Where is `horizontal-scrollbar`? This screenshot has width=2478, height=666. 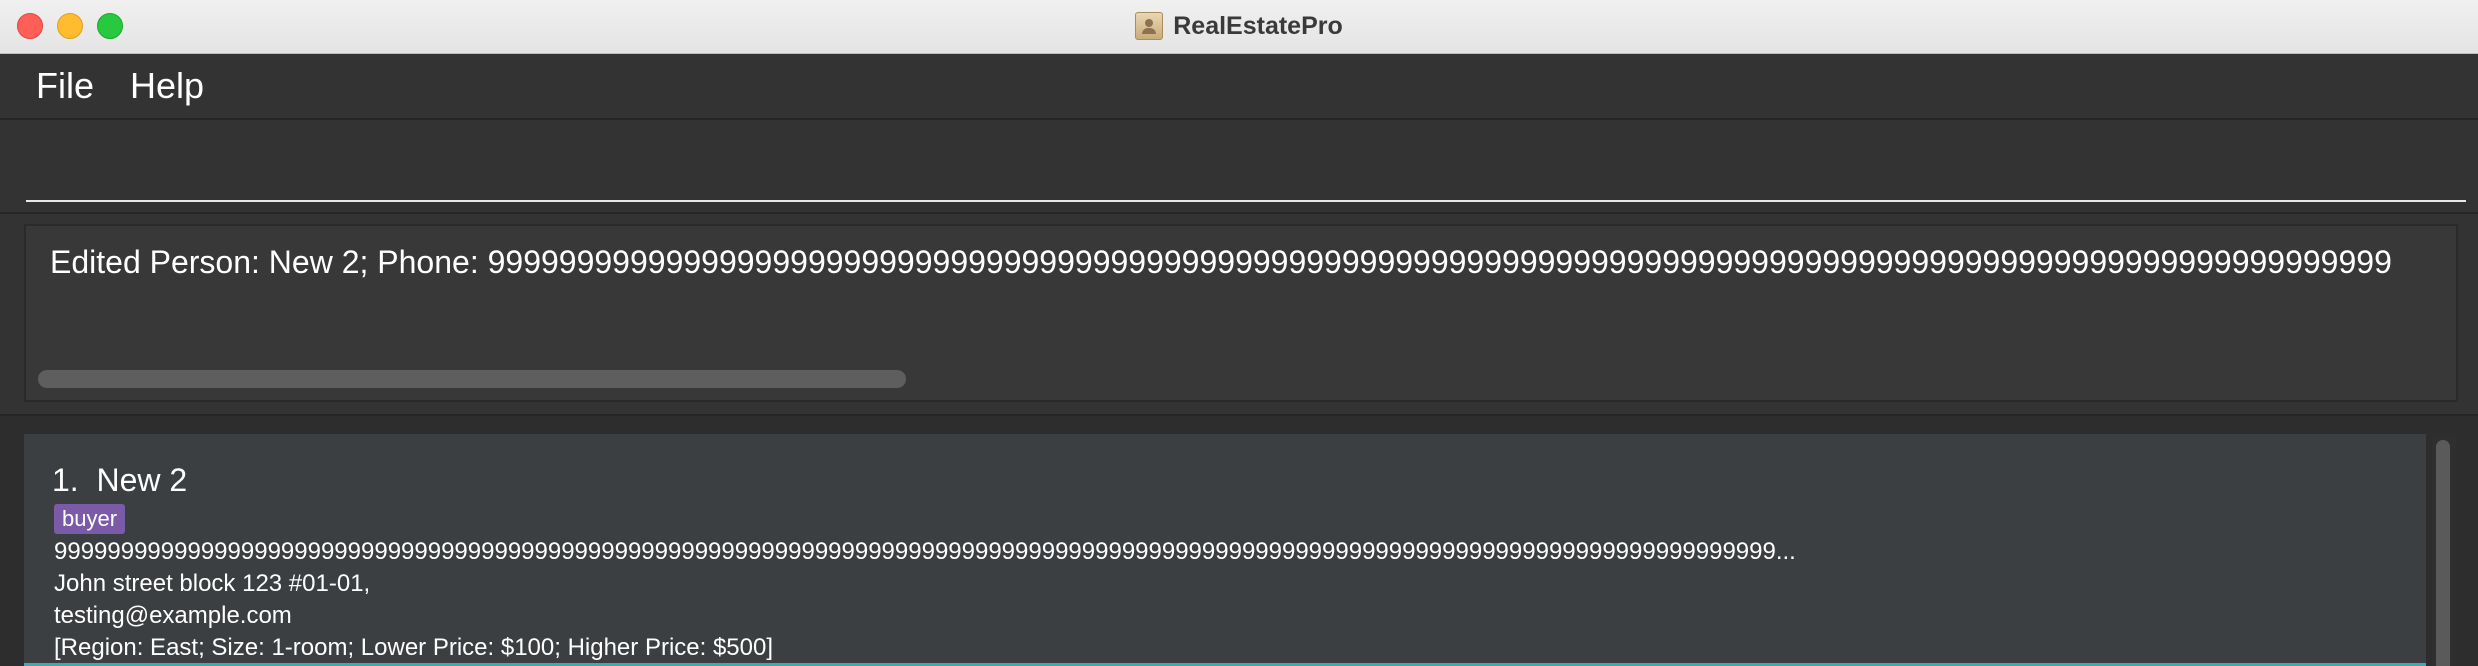
horizontal-scrollbar is located at coordinates (472, 379).